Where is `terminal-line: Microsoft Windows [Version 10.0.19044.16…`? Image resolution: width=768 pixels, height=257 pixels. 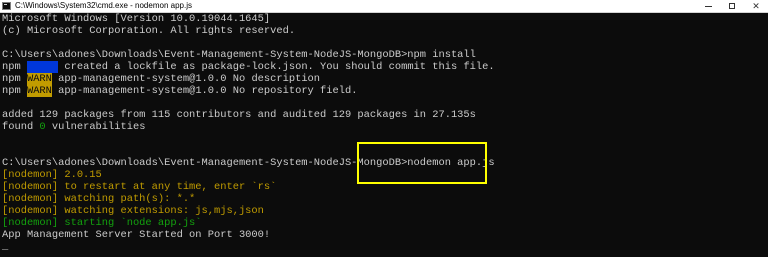 terminal-line: Microsoft Windows [Version 10.0.19044.16… is located at coordinates (385, 19).